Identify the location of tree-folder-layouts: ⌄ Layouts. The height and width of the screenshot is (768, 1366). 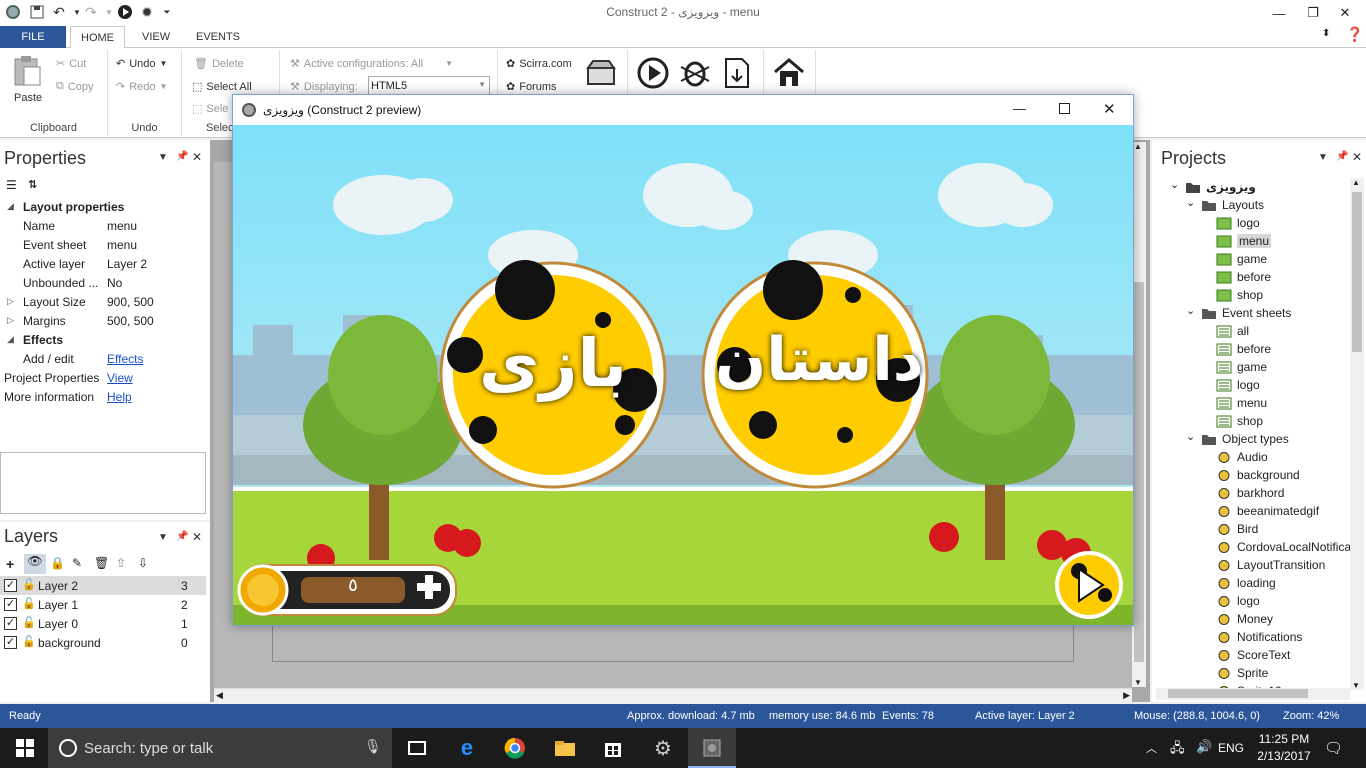
(1225, 205).